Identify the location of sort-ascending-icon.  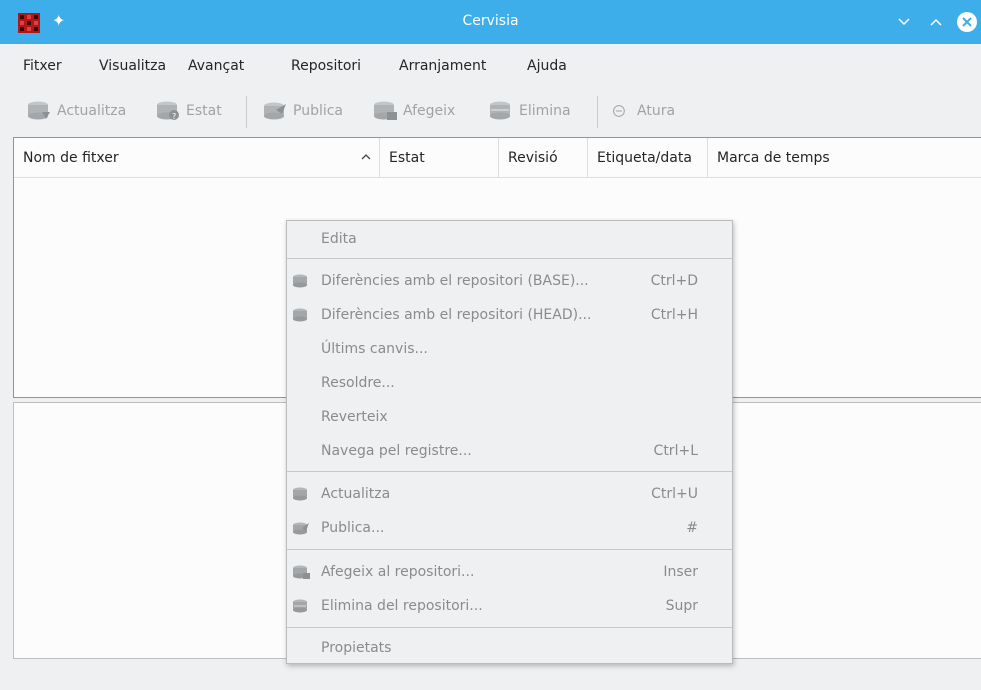
(366, 158).